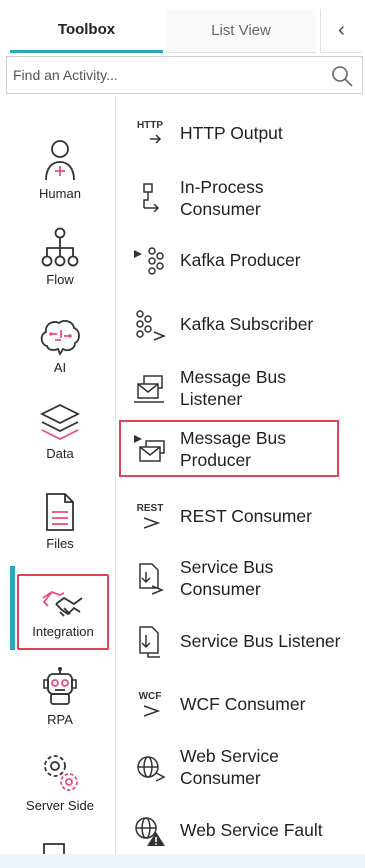 The width and height of the screenshot is (365, 868). I want to click on activity-web-service-fault: Web Service Fault, so click(240, 830).